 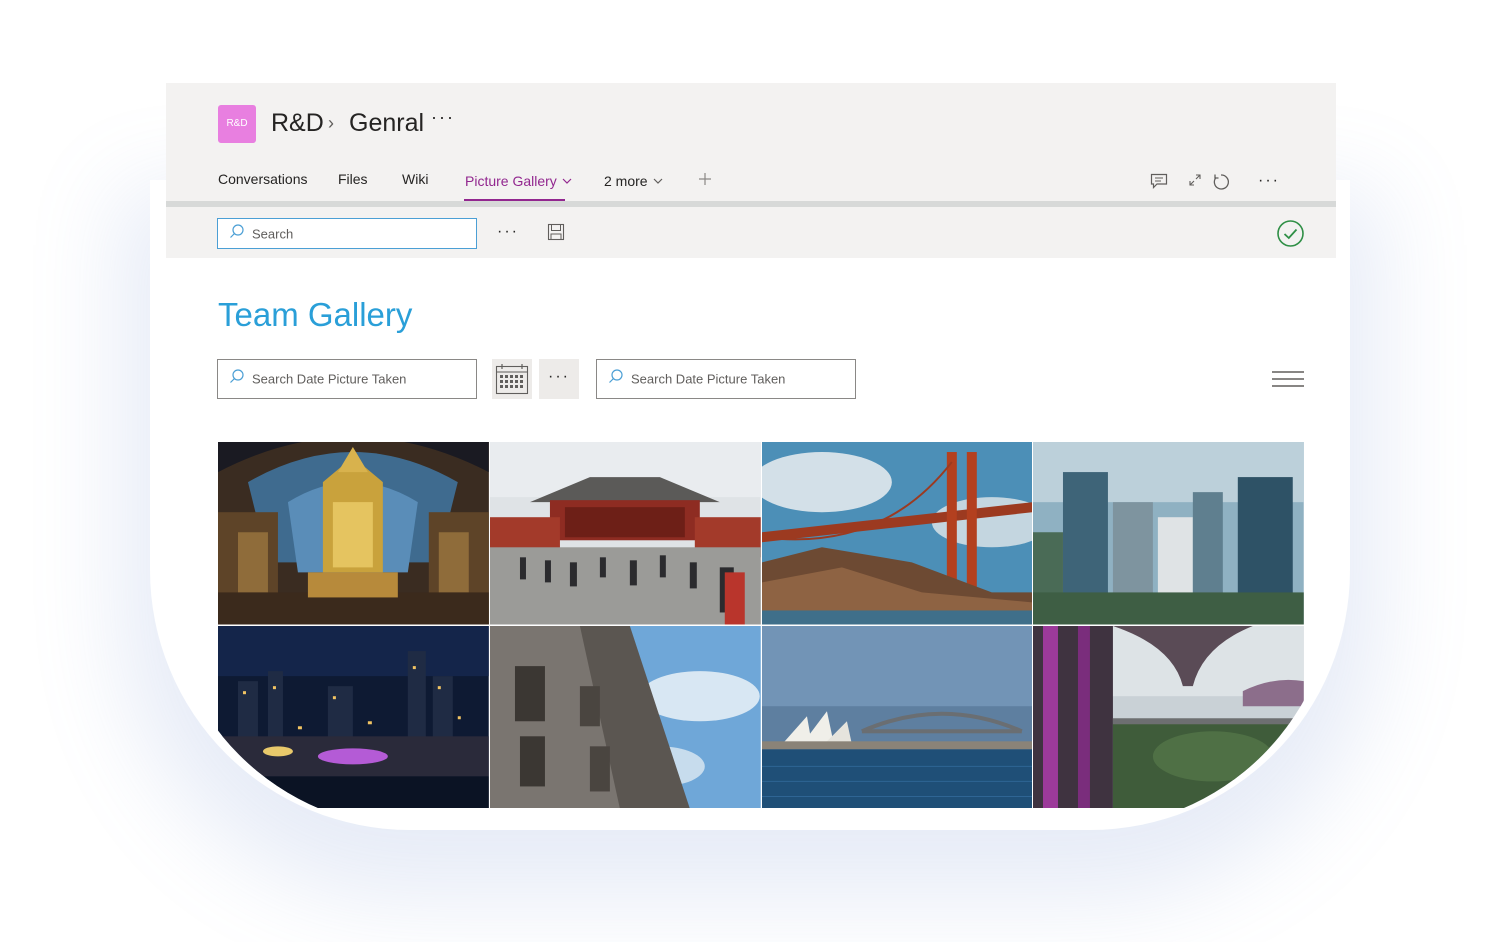 What do you see at coordinates (329, 379) in the screenshot?
I see `date-search-placeholder: Search Date Picture Taken` at bounding box center [329, 379].